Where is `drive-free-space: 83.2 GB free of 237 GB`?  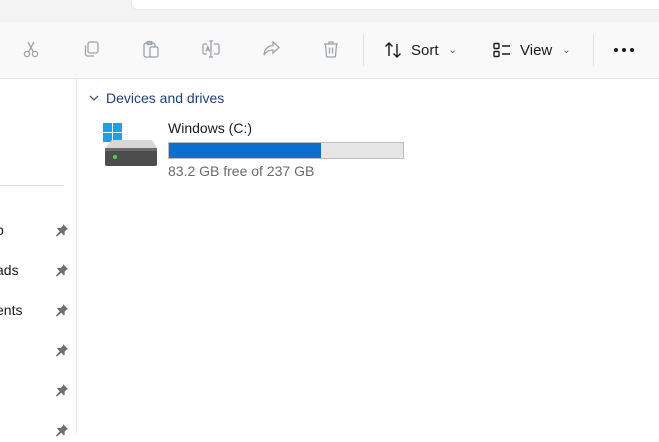 drive-free-space: 83.2 GB free of 237 GB is located at coordinates (241, 171).